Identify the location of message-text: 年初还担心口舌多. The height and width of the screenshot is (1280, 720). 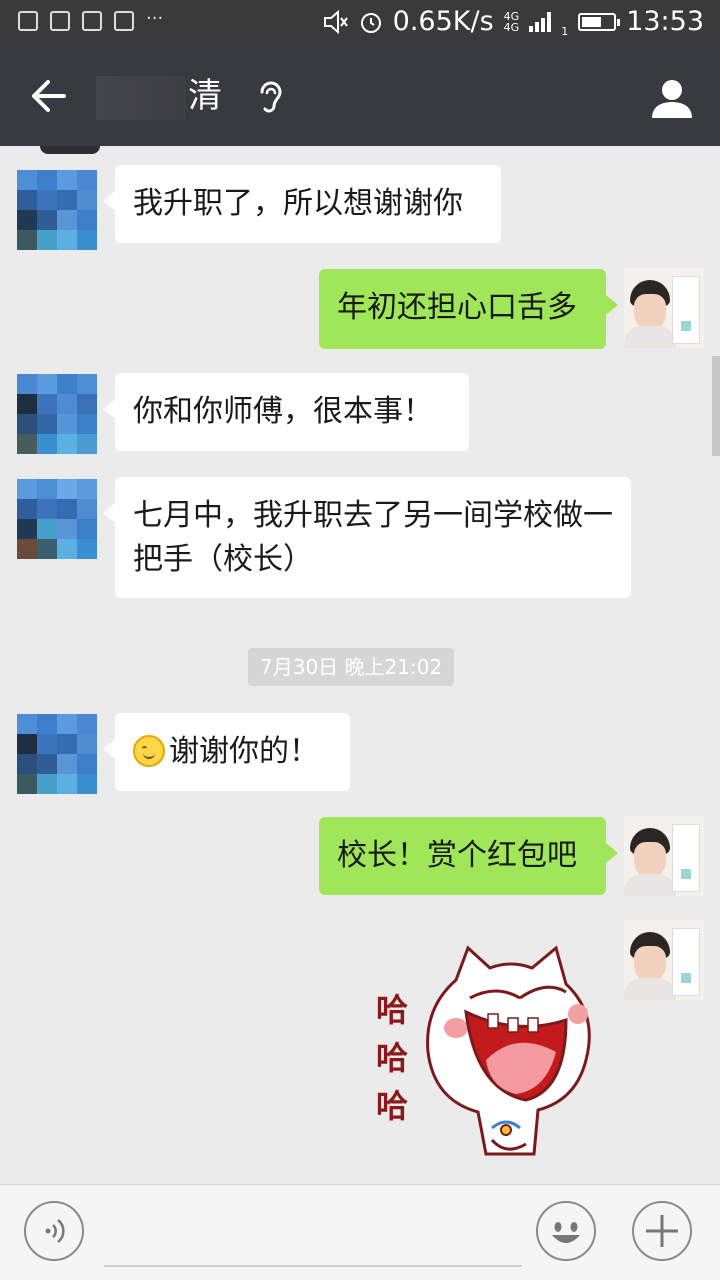
(457, 307).